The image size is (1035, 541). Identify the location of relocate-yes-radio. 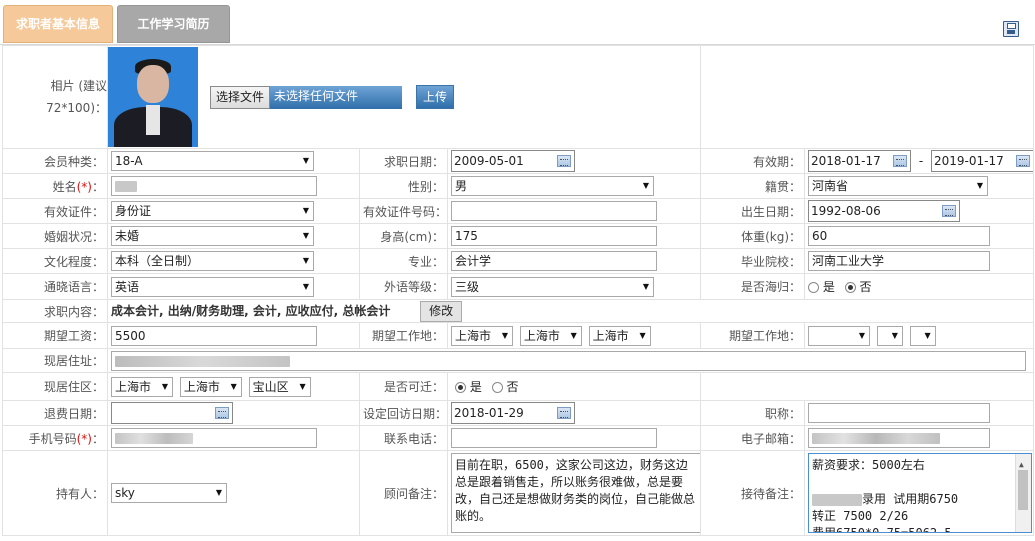
(460, 387).